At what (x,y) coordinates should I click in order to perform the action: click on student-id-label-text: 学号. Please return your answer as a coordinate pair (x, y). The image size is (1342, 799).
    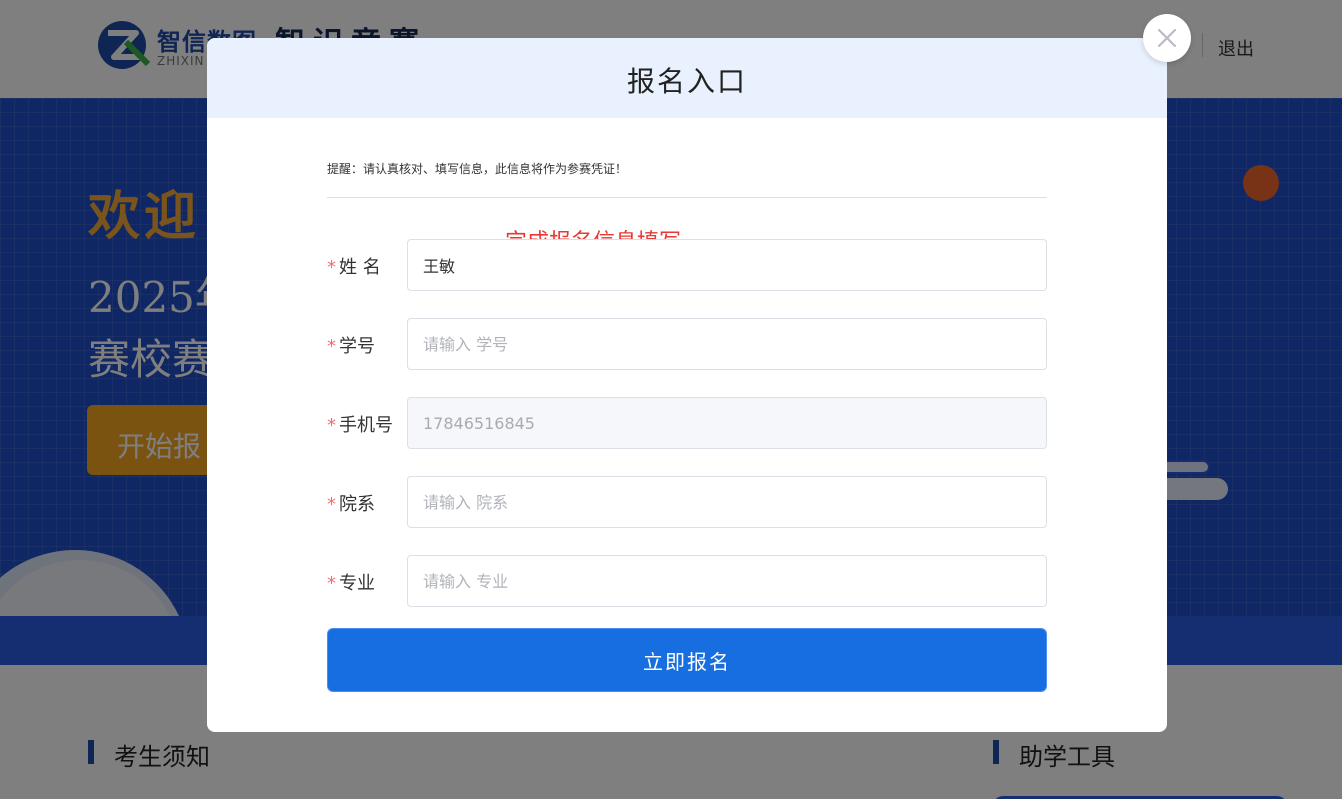
    Looking at the image, I should click on (357, 346).